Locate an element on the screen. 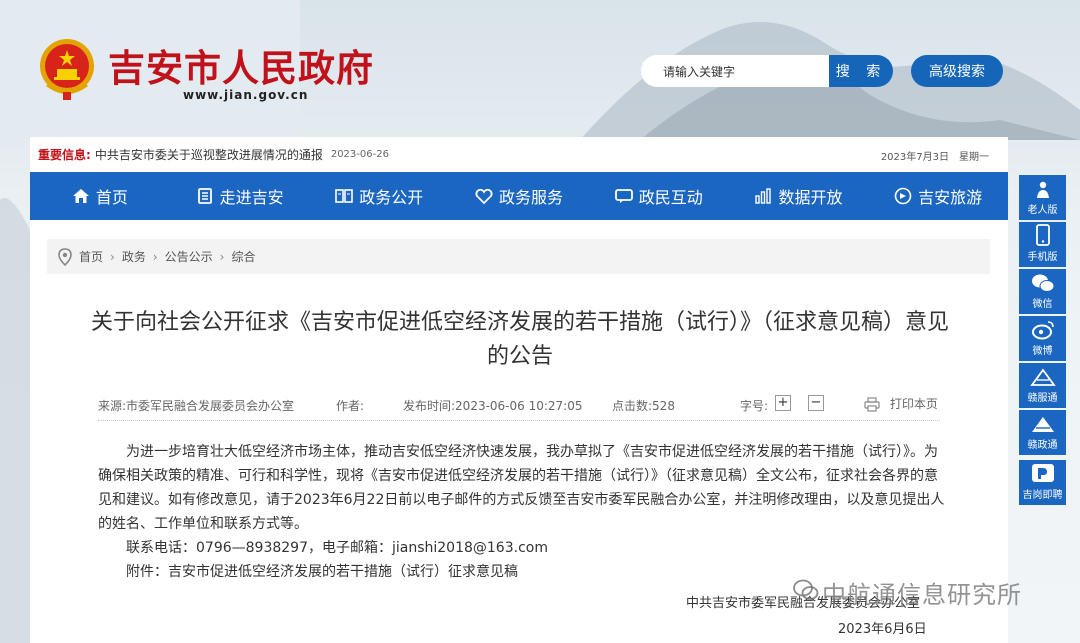  main-nav: 首页 走进吉安 政务公开 政务服务 政民互动 数据开放 吉安旅游 is located at coordinates (519, 196).